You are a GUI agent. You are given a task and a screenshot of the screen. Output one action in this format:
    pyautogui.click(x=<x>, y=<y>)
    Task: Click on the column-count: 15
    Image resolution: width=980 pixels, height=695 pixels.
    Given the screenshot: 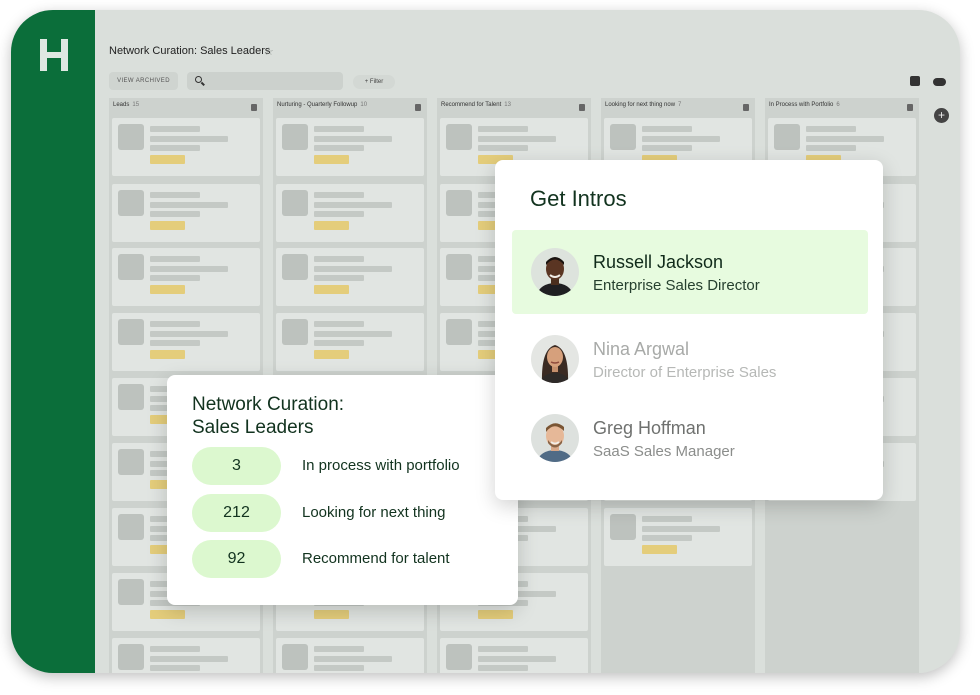 What is the action you would take?
    pyautogui.click(x=136, y=105)
    